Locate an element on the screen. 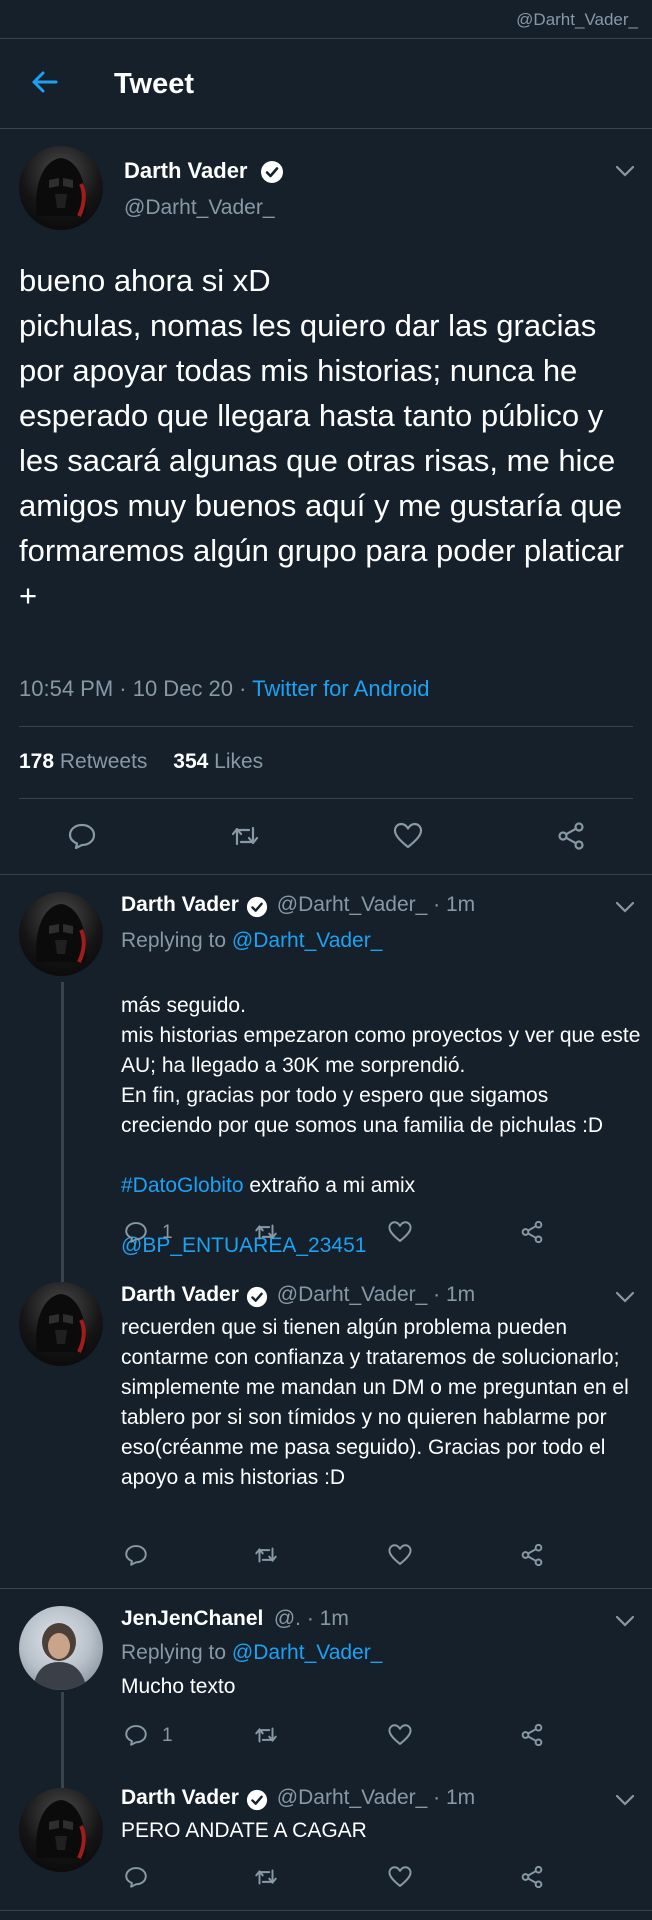 This screenshot has width=652, height=1920. watermark: @Darht_Vader_ is located at coordinates (577, 19).